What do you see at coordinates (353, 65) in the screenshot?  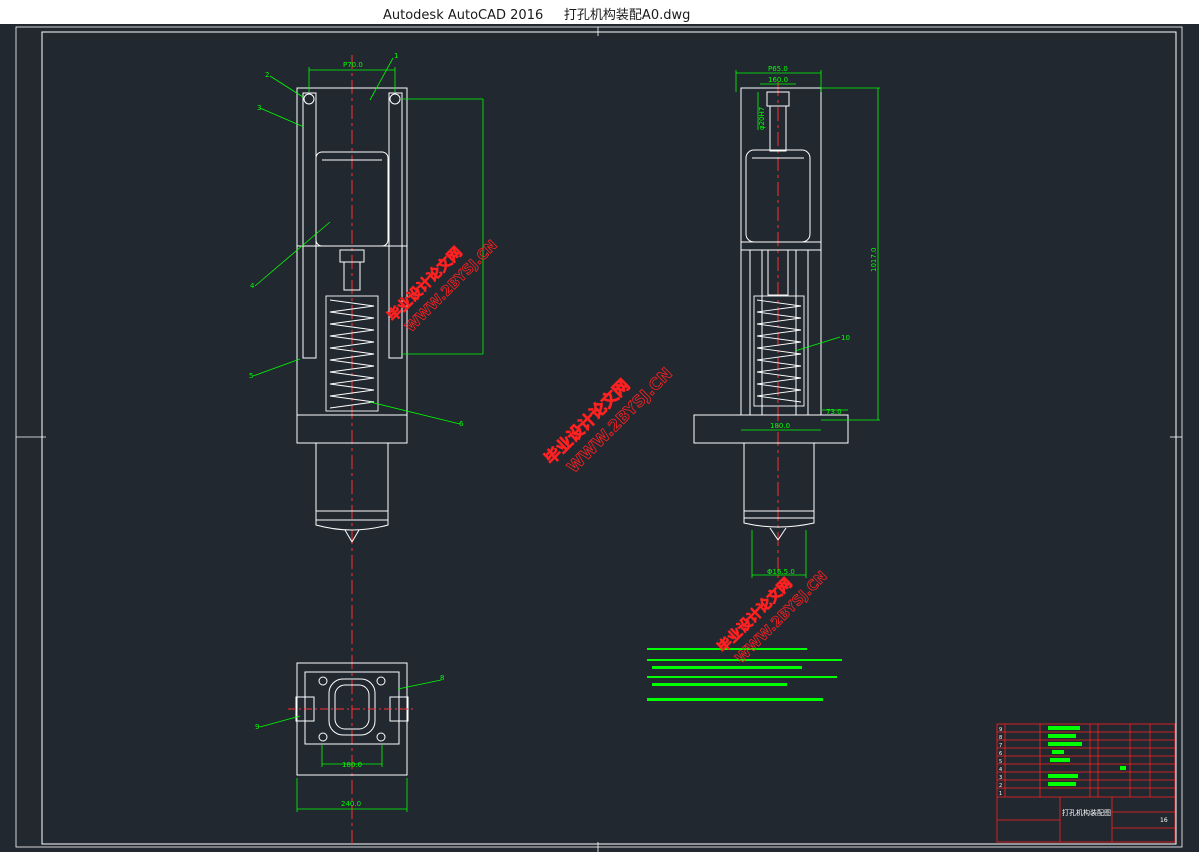 I see `dim-p70: P70.0` at bounding box center [353, 65].